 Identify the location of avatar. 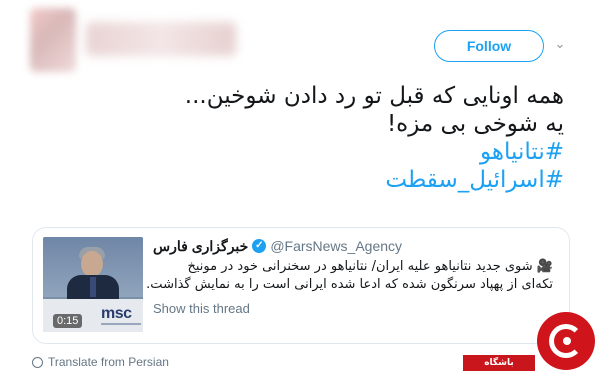
(53, 40).